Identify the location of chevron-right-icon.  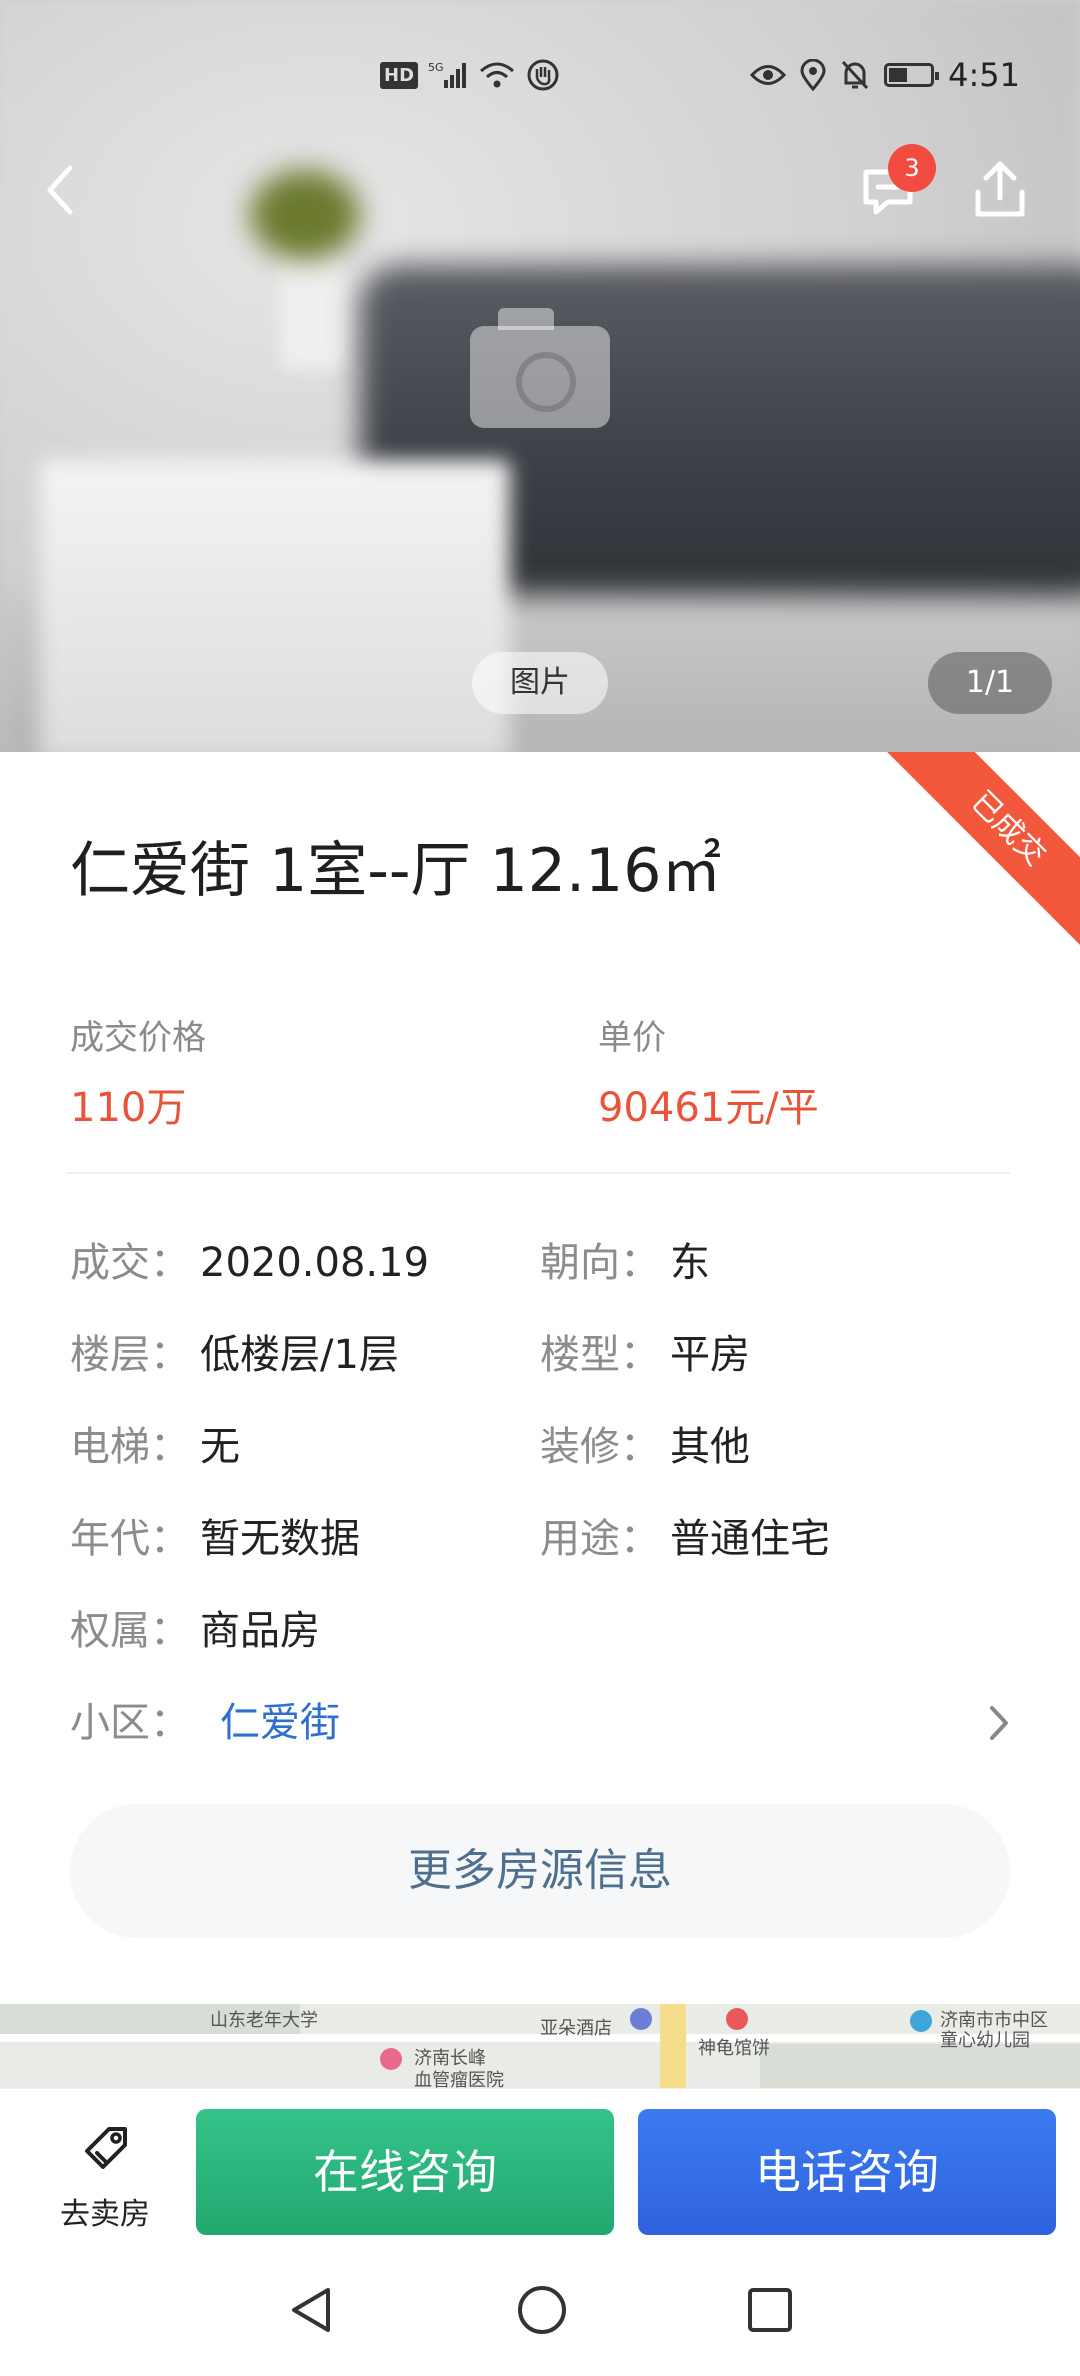
(999, 1723).